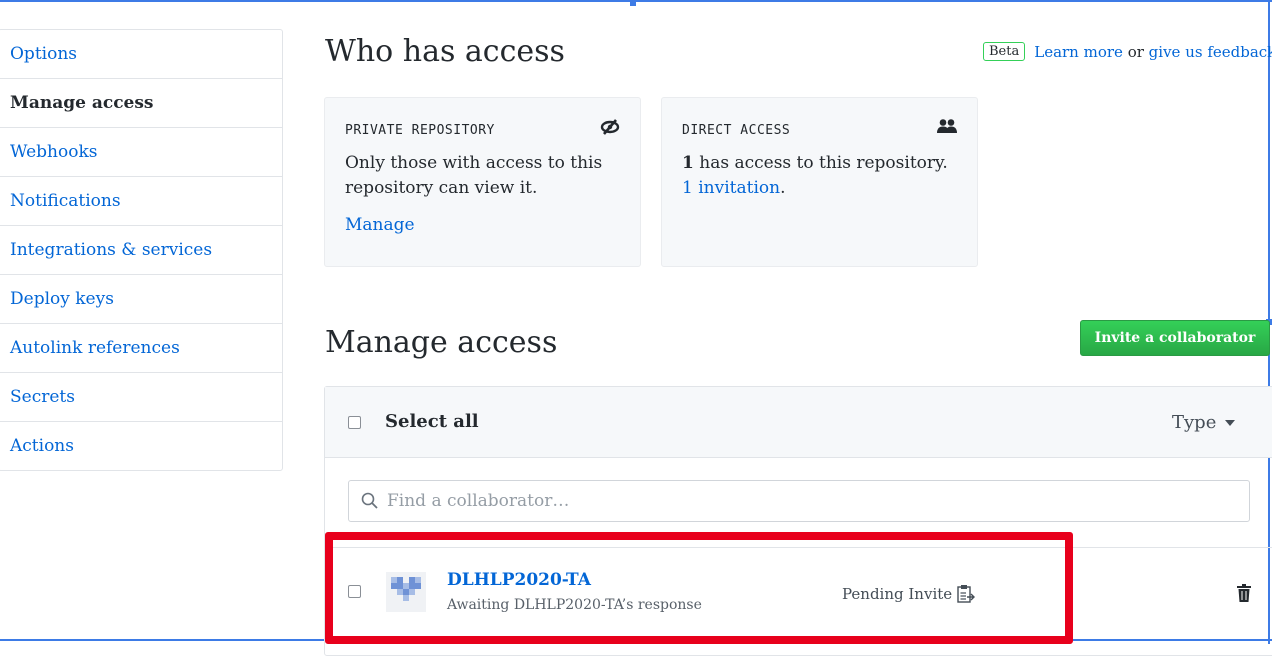 The height and width of the screenshot is (656, 1272). What do you see at coordinates (1175, 338) in the screenshot?
I see `invite-collaborator-button: Invite a collaborator` at bounding box center [1175, 338].